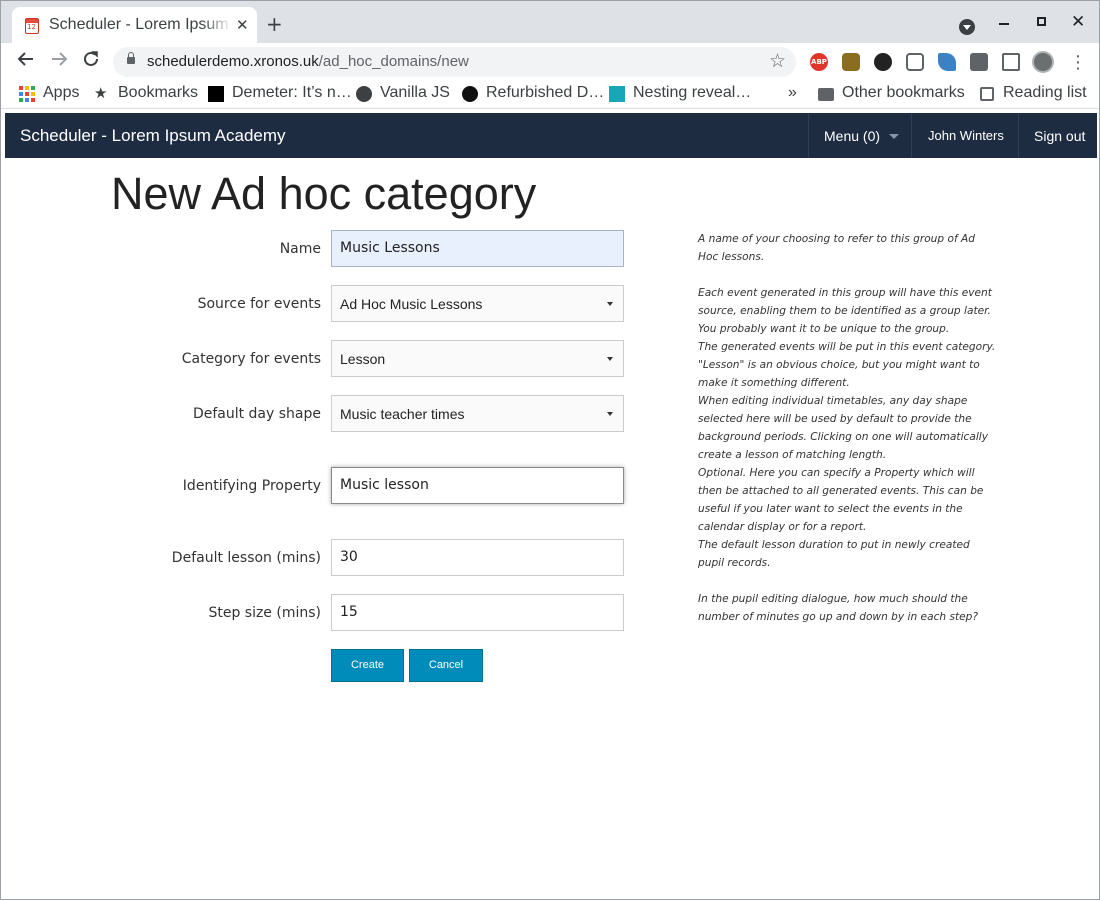  I want to click on property-input: Music lesson, so click(477, 485).